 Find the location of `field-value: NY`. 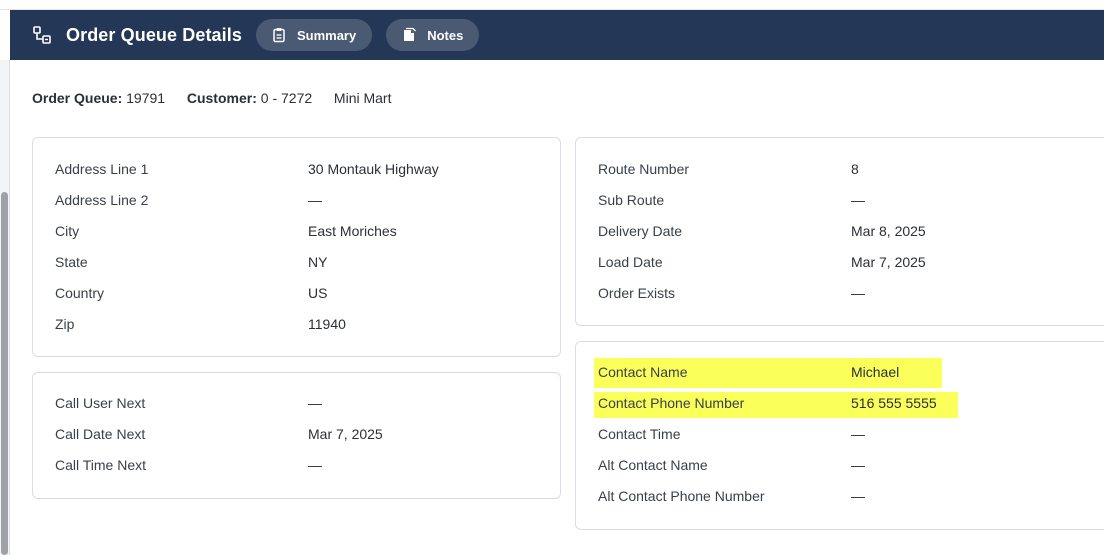

field-value: NY is located at coordinates (318, 262).